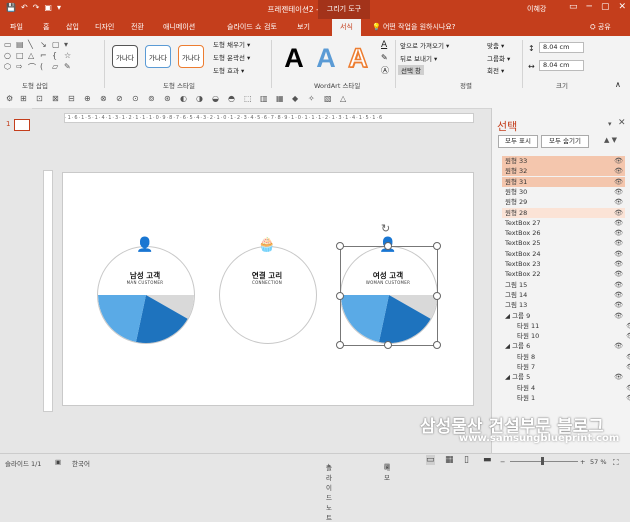 This screenshot has width=630, height=522. I want to click on selection-item: 그림 13 👁, so click(563, 305).